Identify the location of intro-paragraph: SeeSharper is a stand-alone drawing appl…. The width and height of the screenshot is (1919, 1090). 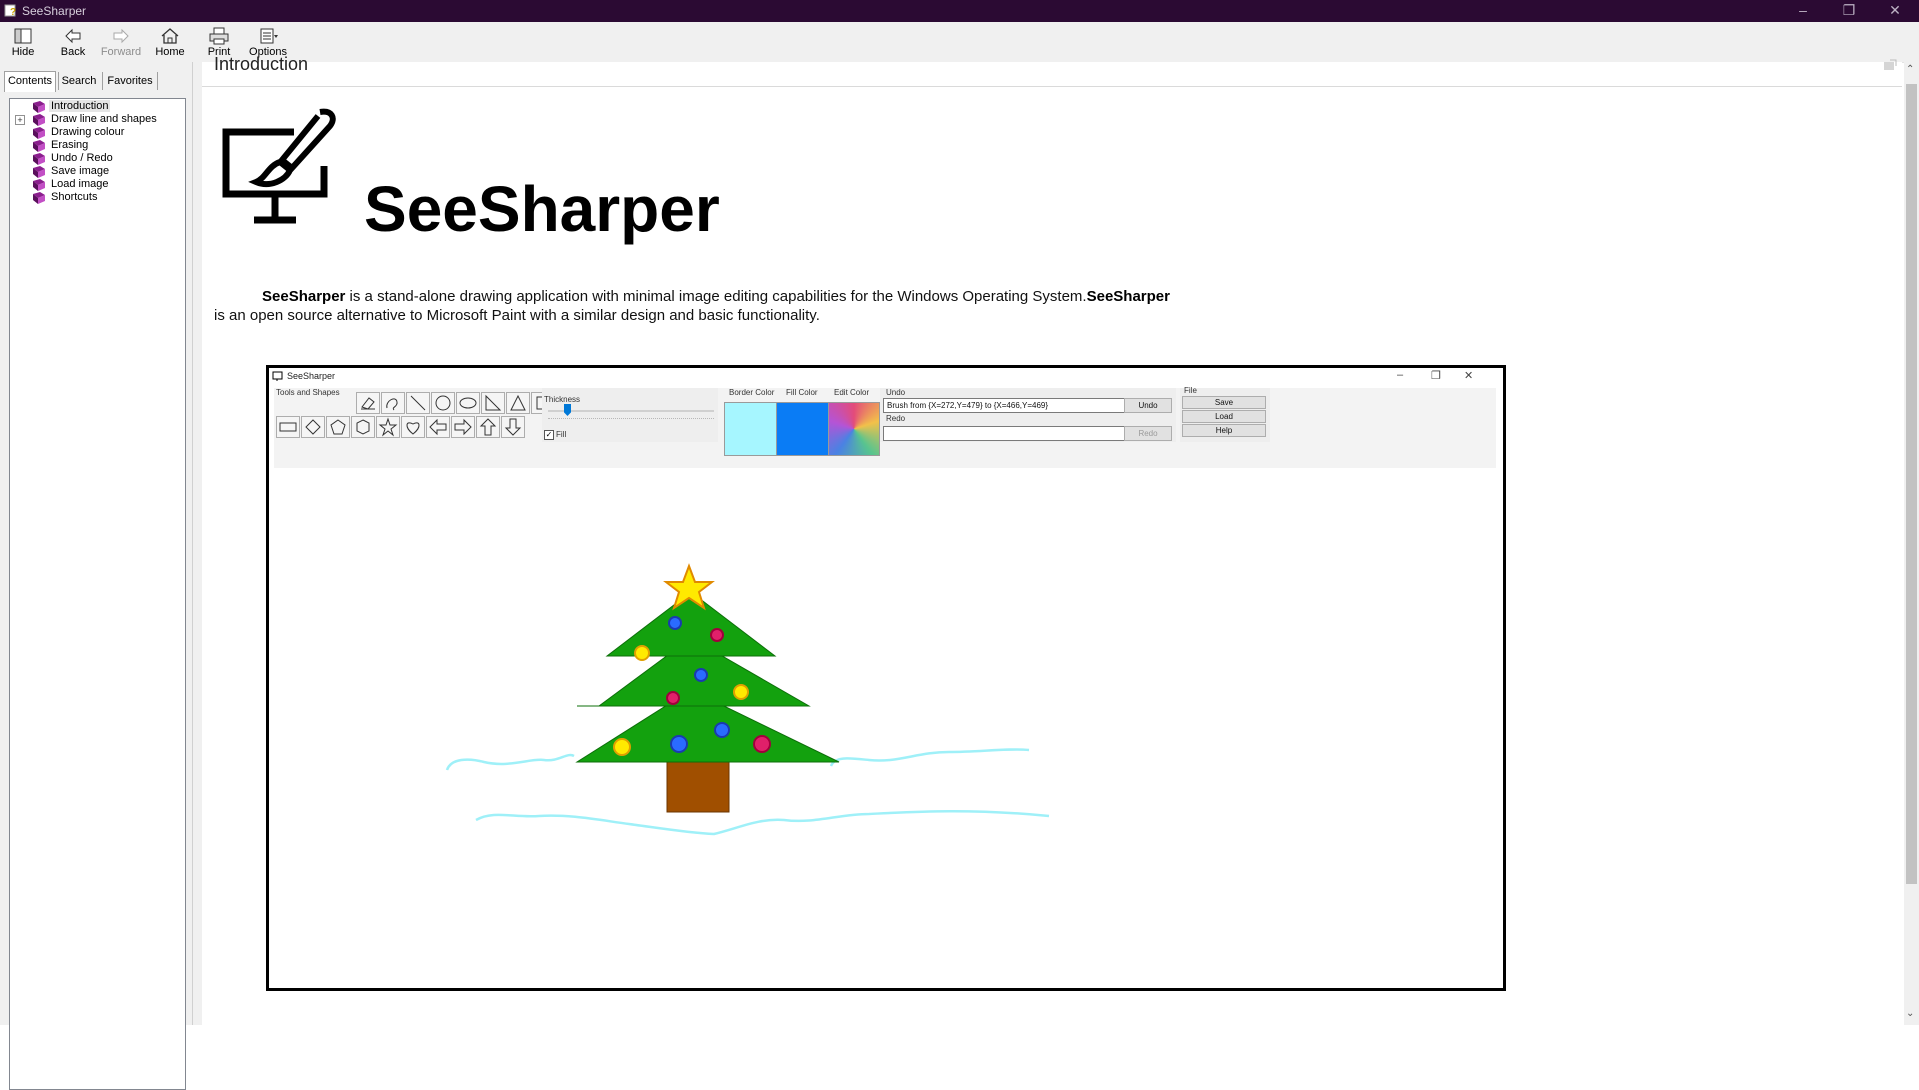
(764, 306).